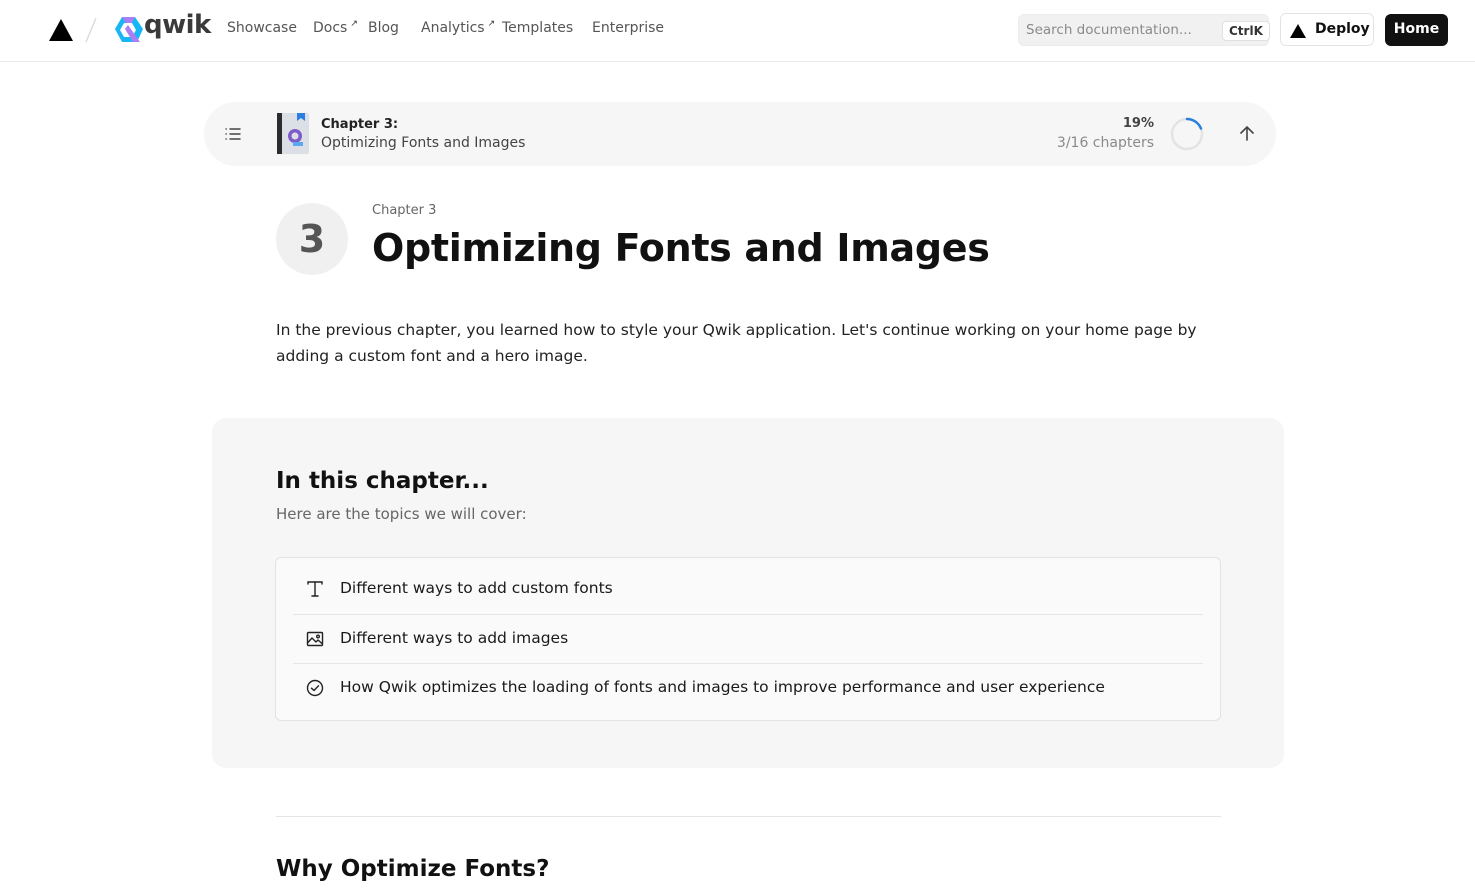 The width and height of the screenshot is (1475, 888). I want to click on nav-label: Docs, so click(330, 28).